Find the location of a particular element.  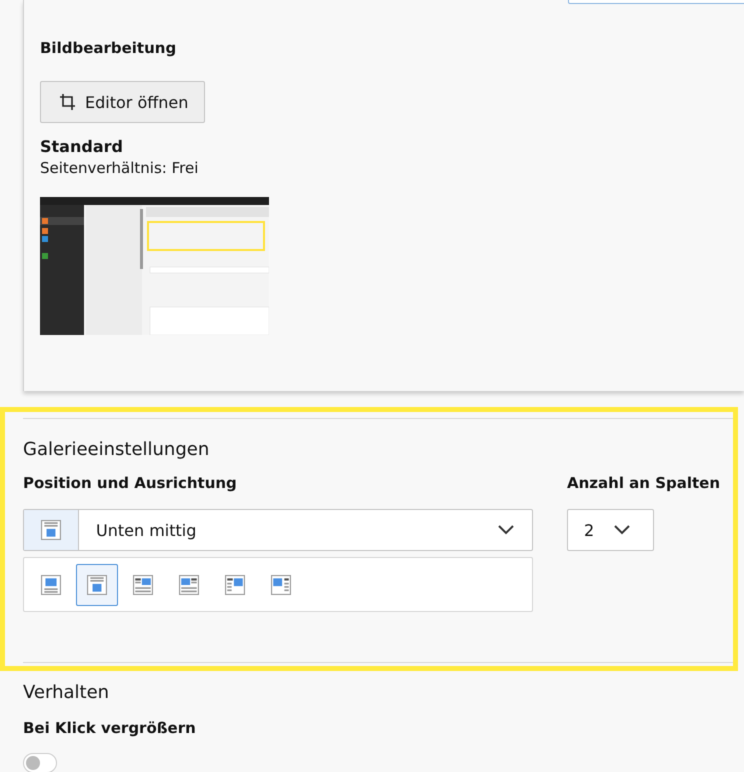

columns-select: 2 is located at coordinates (610, 530).